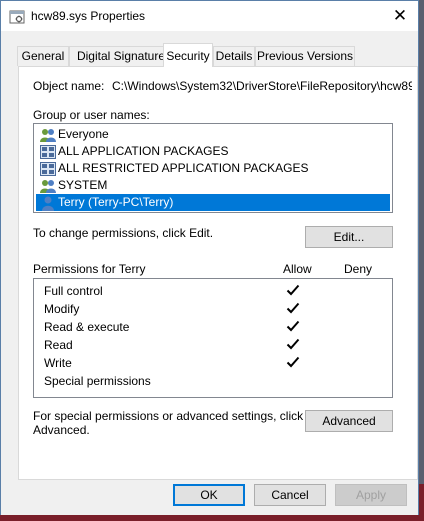 The height and width of the screenshot is (521, 424). I want to click on list-item: ALL APPLICATION PACKAGES, so click(213, 151).